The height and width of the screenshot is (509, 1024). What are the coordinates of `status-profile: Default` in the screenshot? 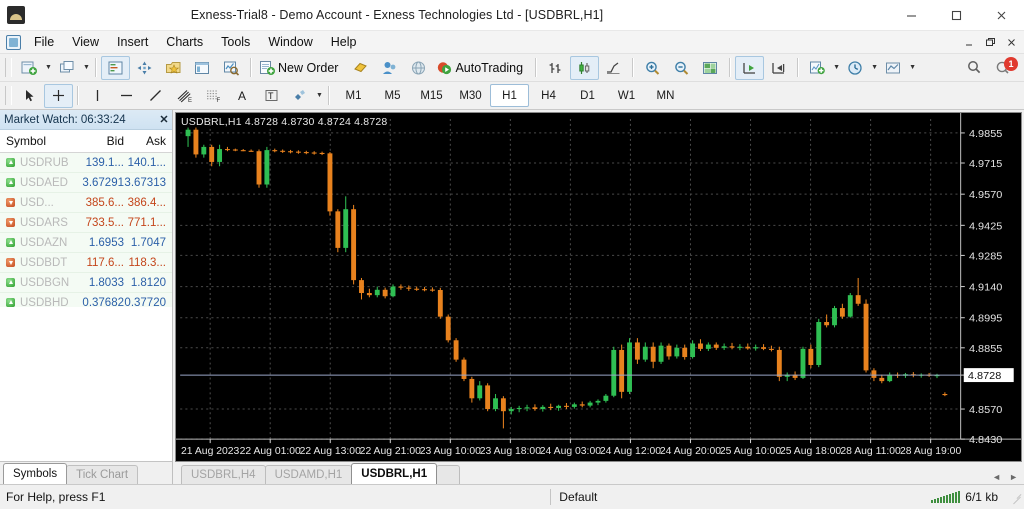 It's located at (741, 497).